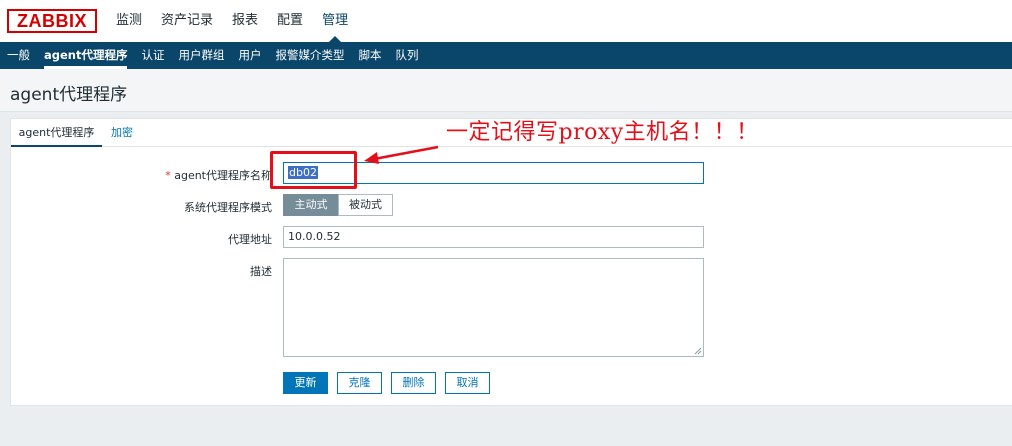  Describe the element at coordinates (309, 55) in the screenshot. I see `sub-menu-media-types: 报警媒介类型` at that location.